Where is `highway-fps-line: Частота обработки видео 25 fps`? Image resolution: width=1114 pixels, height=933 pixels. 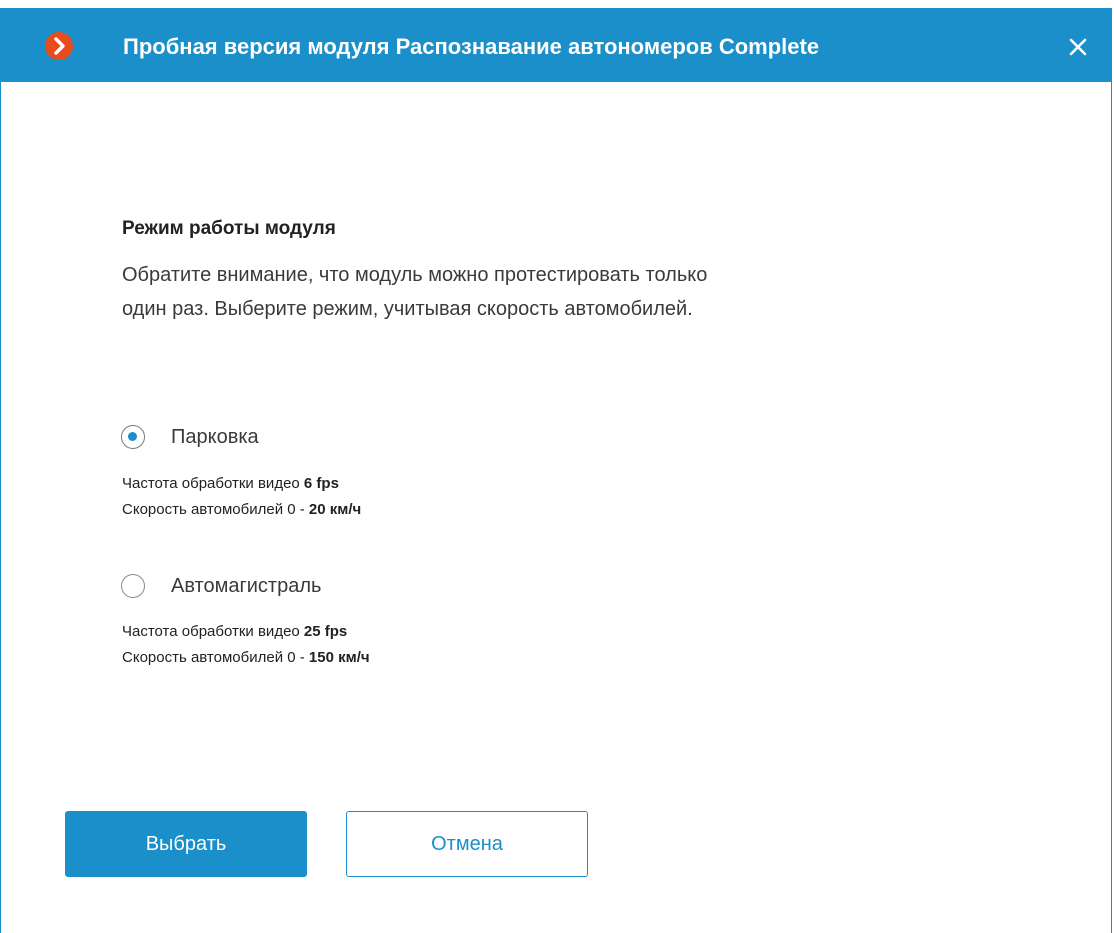
highway-fps-line: Частота обработки видео 25 fps is located at coordinates (246, 632).